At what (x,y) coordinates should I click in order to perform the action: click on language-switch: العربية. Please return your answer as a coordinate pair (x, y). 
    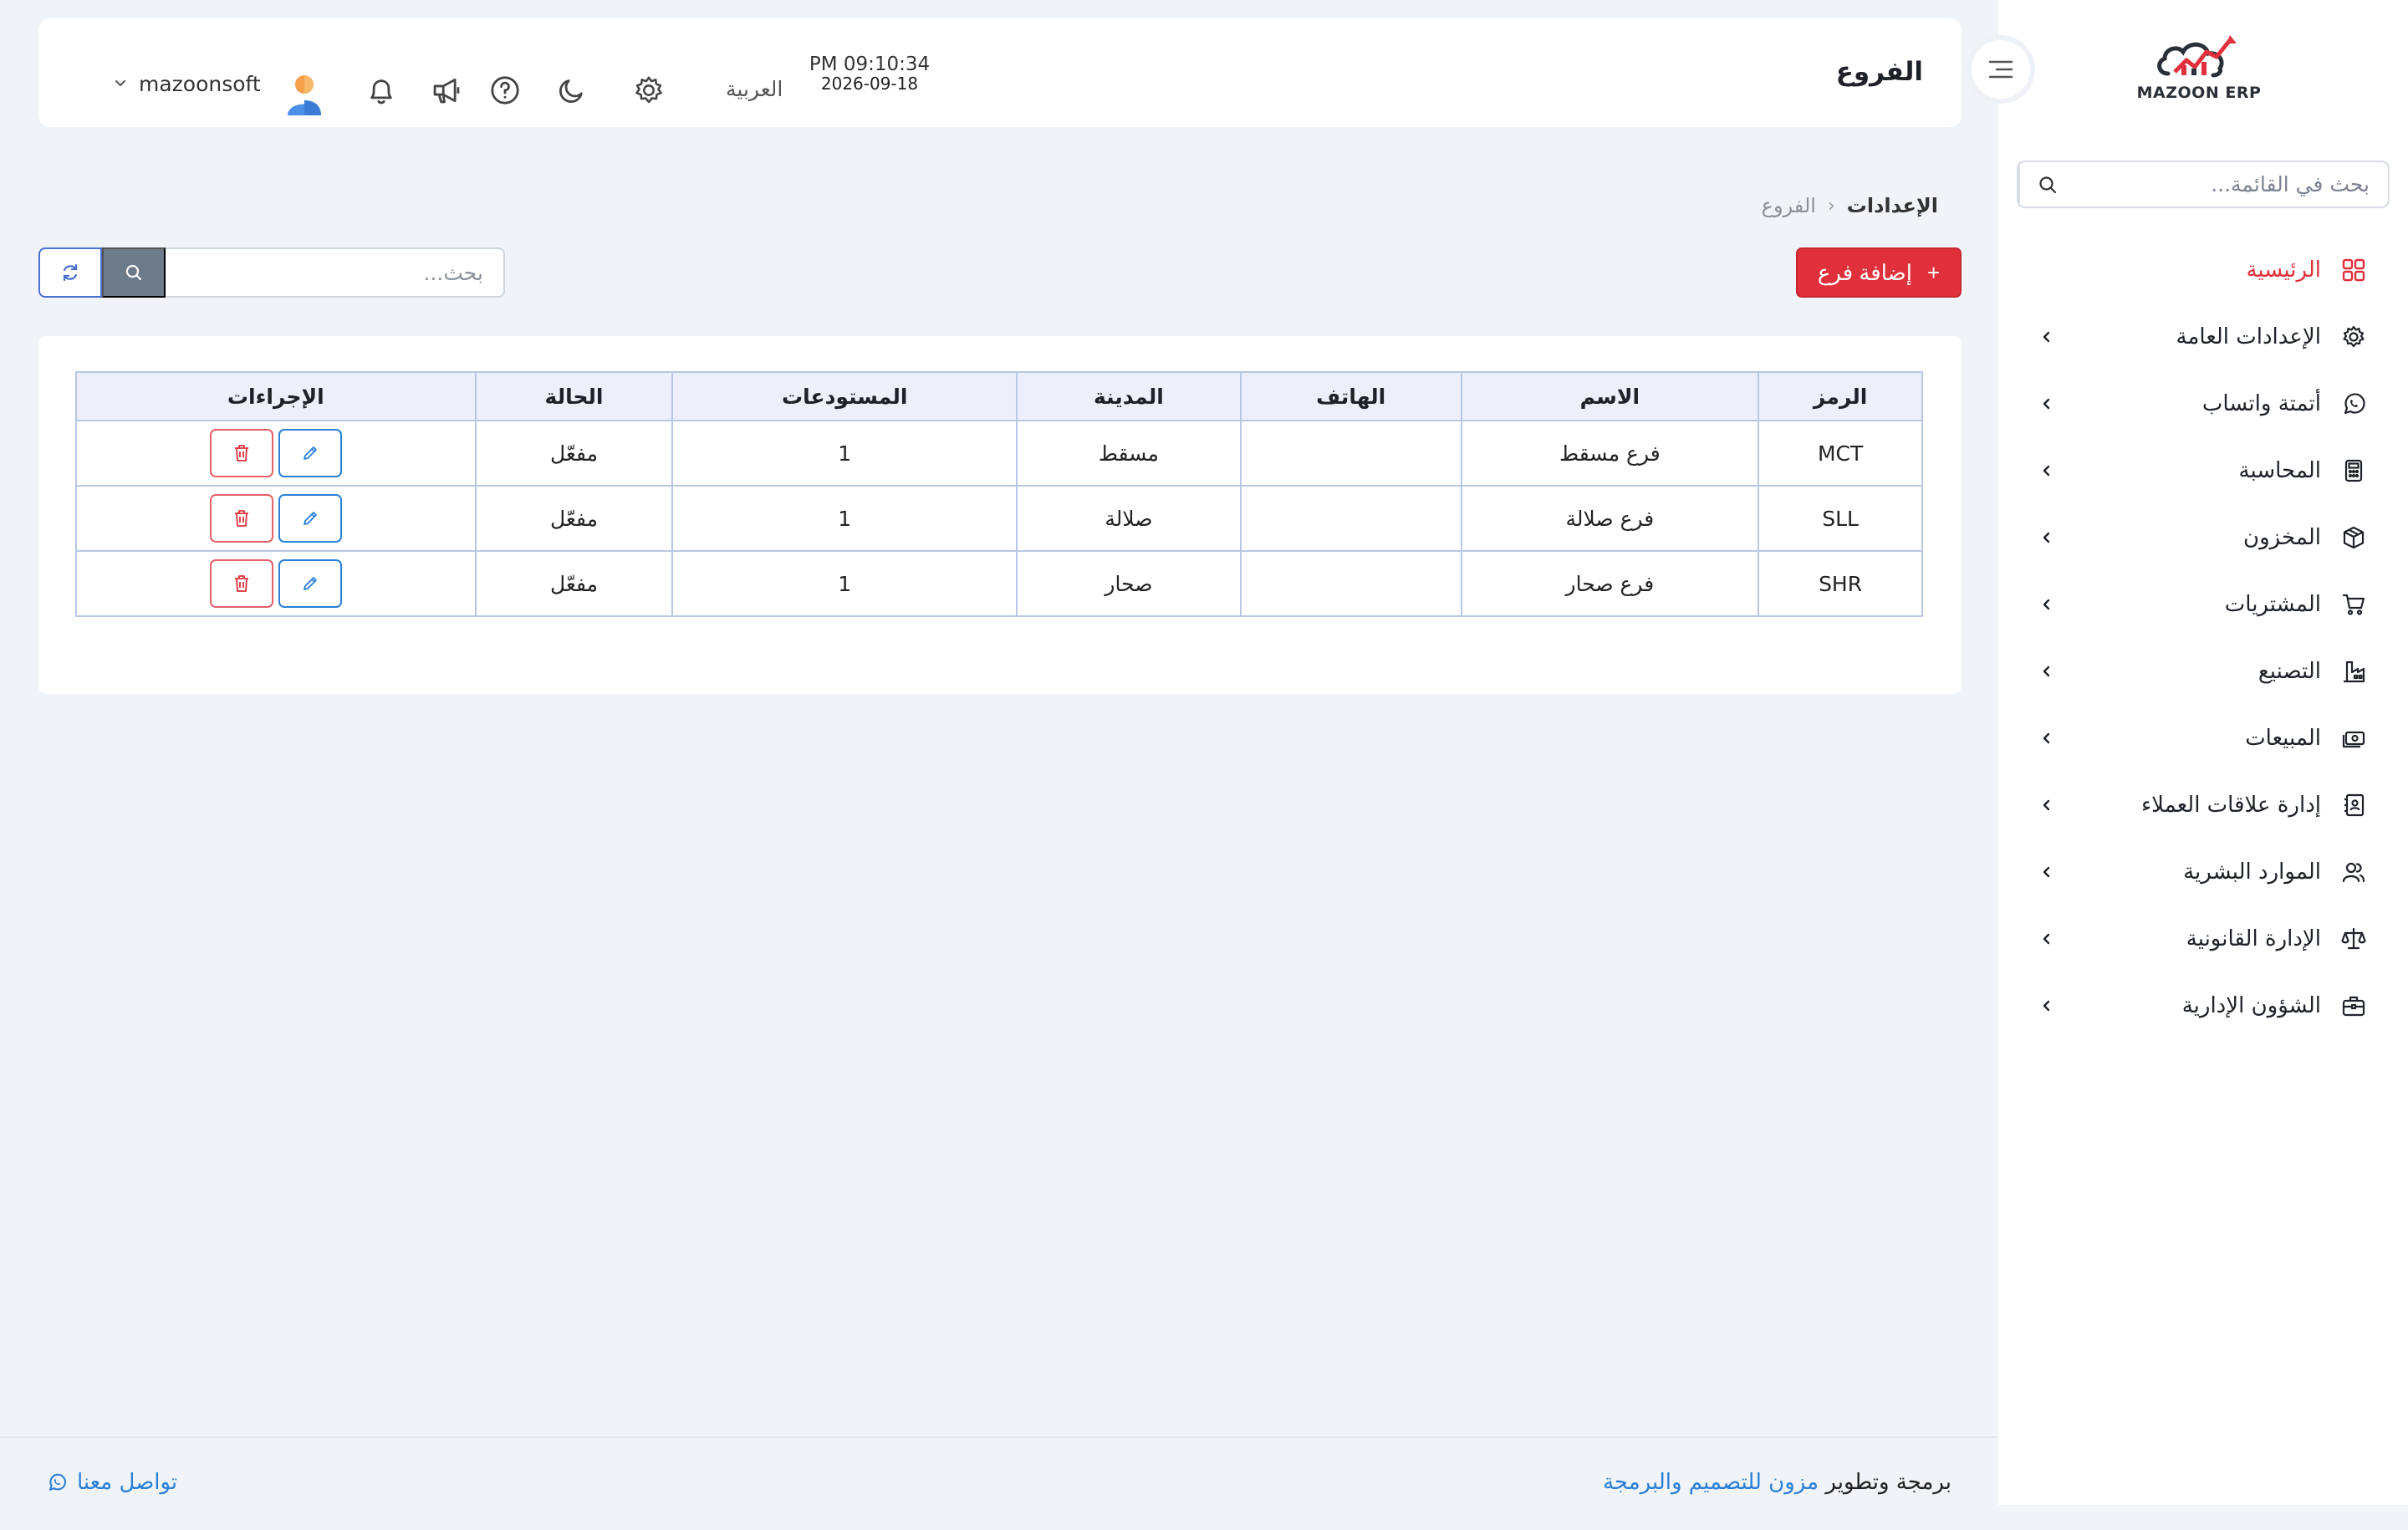
    Looking at the image, I should click on (754, 89).